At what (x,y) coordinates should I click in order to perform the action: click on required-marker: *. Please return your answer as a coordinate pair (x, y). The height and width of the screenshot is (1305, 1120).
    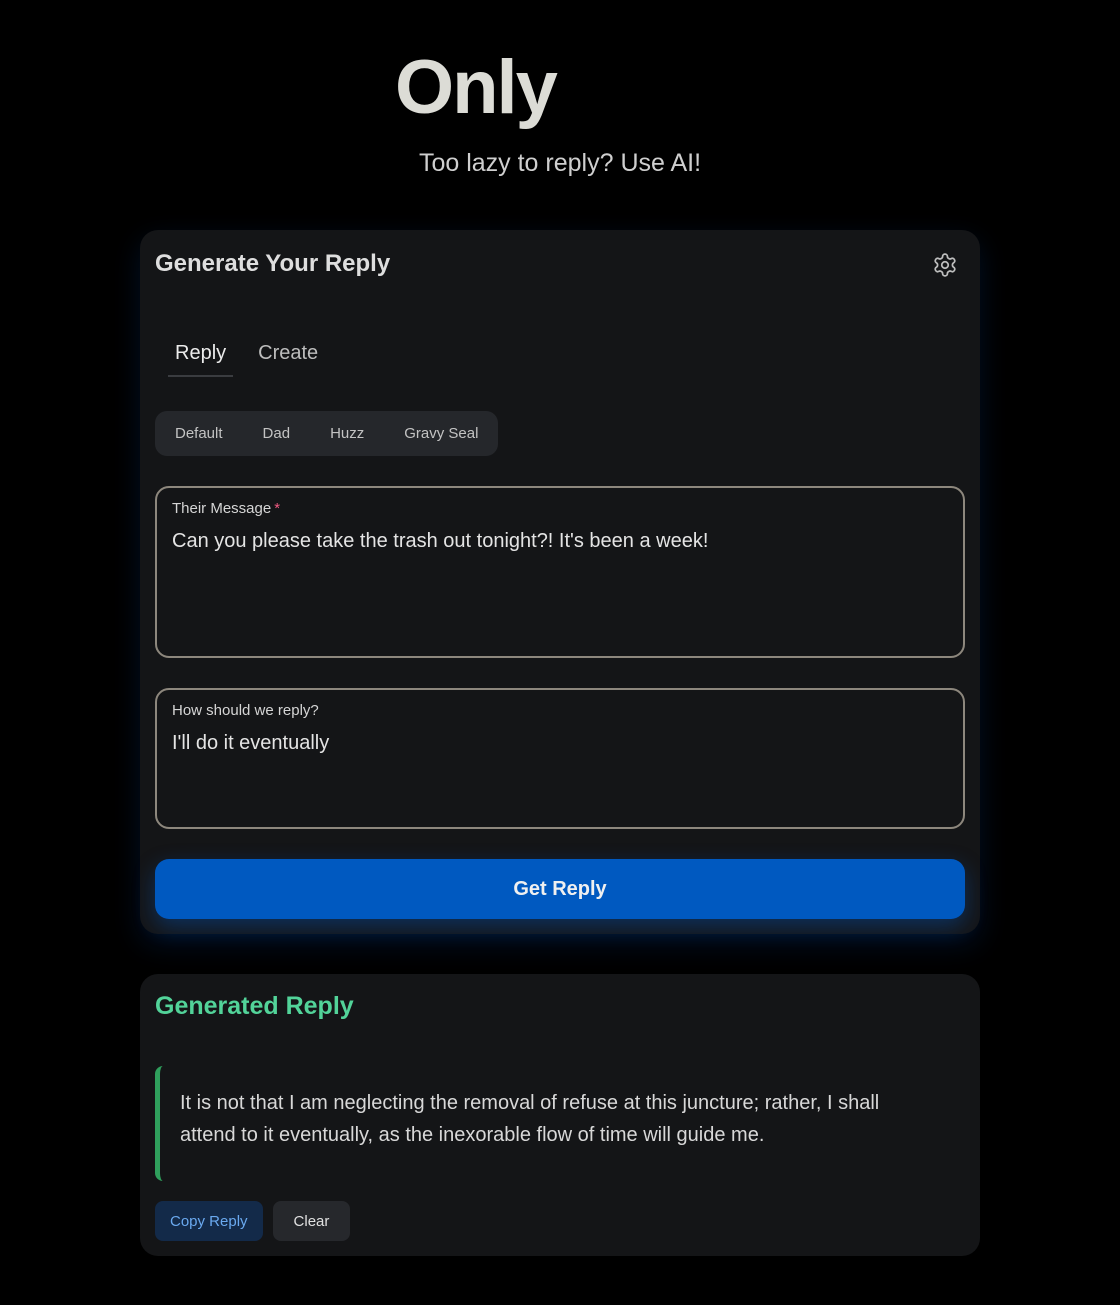
    Looking at the image, I should click on (277, 508).